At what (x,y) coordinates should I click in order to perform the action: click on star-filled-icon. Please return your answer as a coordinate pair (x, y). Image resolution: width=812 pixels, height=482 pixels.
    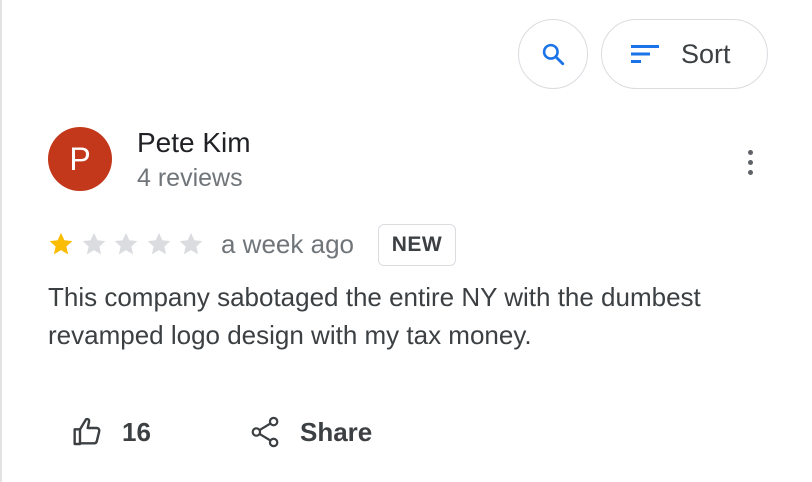
    Looking at the image, I should click on (61, 243).